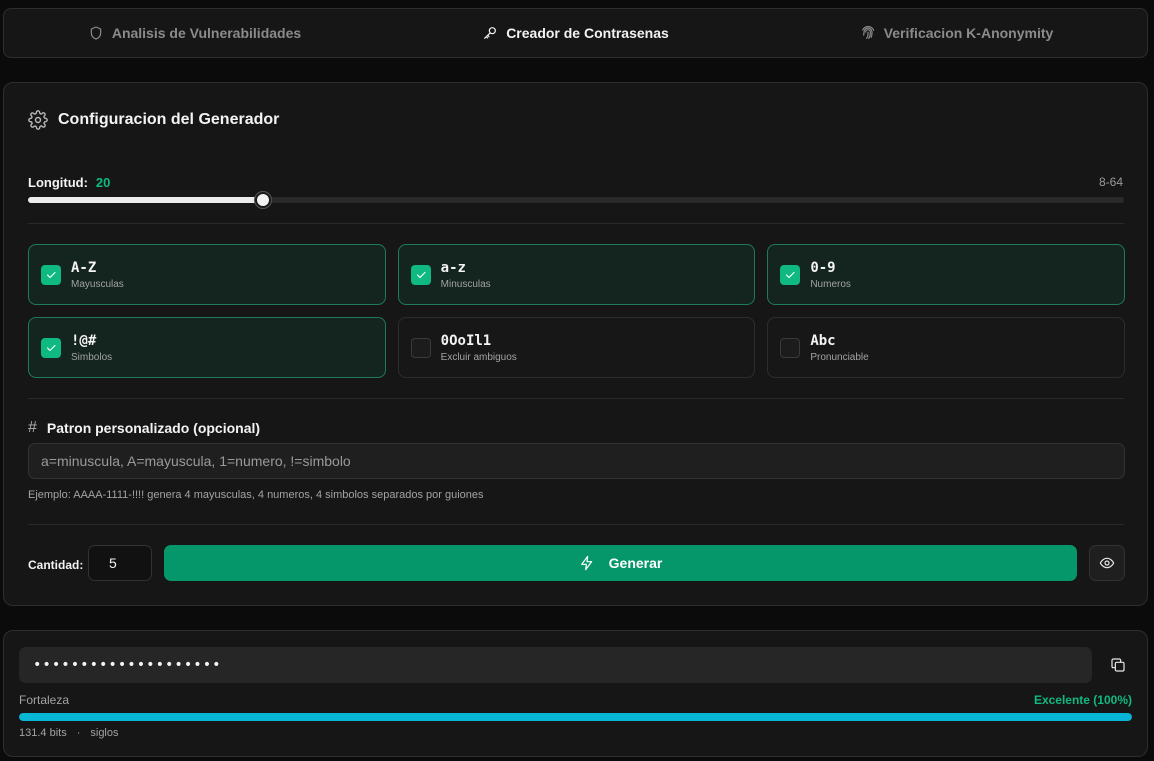  I want to click on option-sub: Simbolos, so click(92, 357).